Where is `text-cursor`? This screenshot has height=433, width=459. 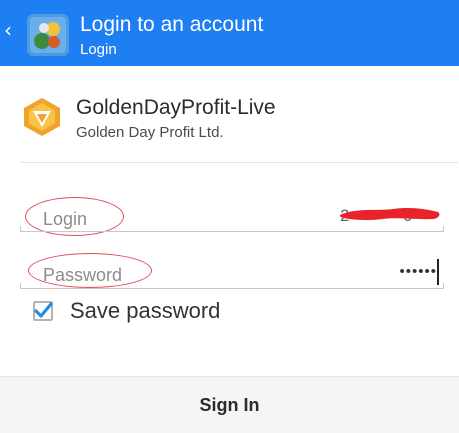 text-cursor is located at coordinates (438, 272).